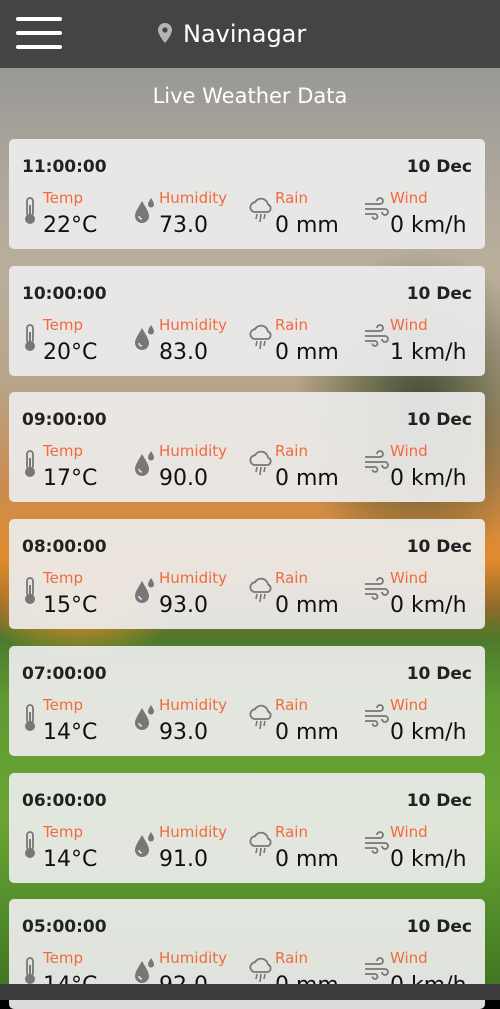  I want to click on record-time: 06:00:00, so click(64, 800).